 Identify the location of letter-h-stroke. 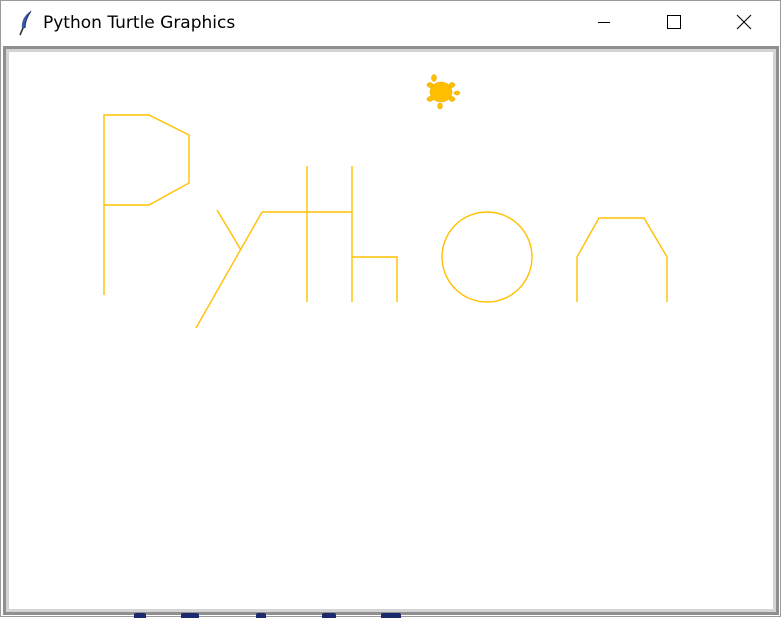
(374, 234).